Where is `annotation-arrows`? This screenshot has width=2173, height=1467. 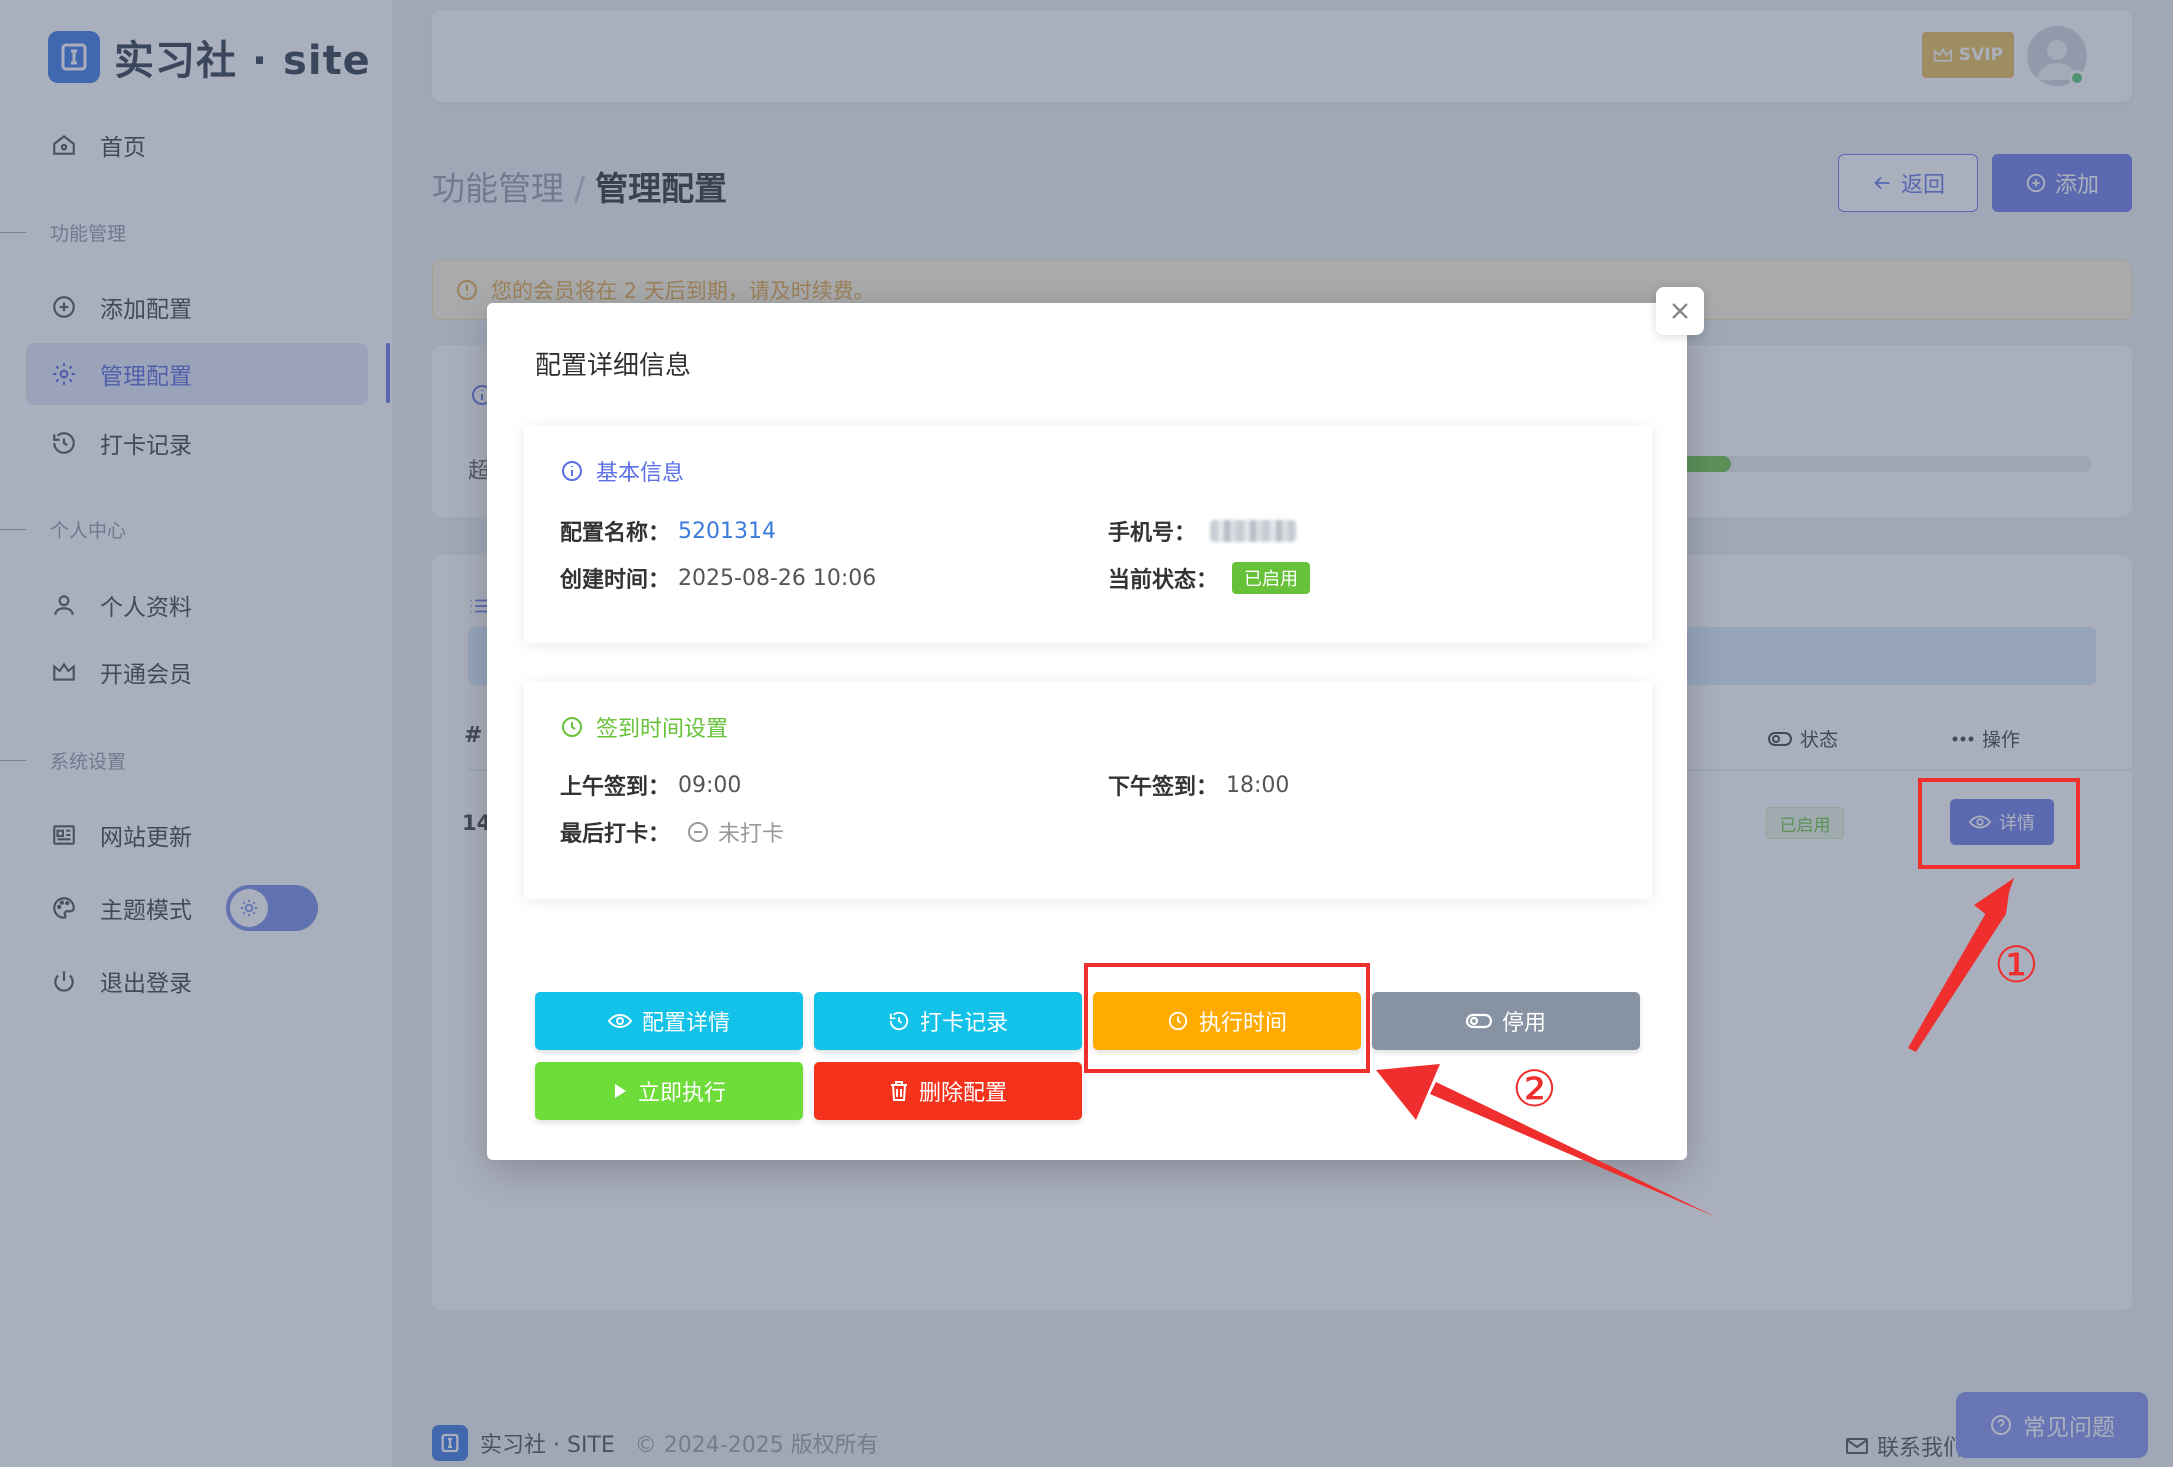
annotation-arrows is located at coordinates (1695, 1048).